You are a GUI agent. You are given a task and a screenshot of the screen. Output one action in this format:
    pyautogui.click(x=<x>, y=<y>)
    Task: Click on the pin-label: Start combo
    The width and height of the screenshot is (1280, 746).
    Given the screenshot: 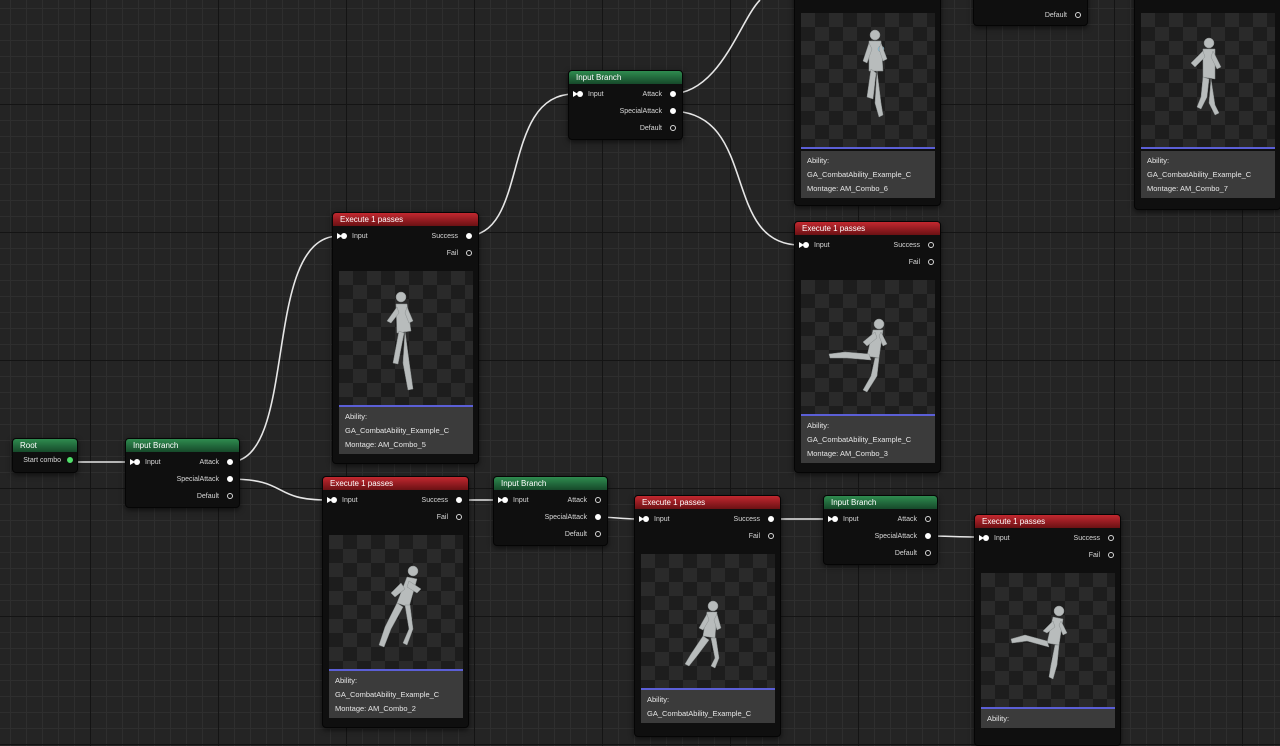 What is the action you would take?
    pyautogui.click(x=42, y=460)
    